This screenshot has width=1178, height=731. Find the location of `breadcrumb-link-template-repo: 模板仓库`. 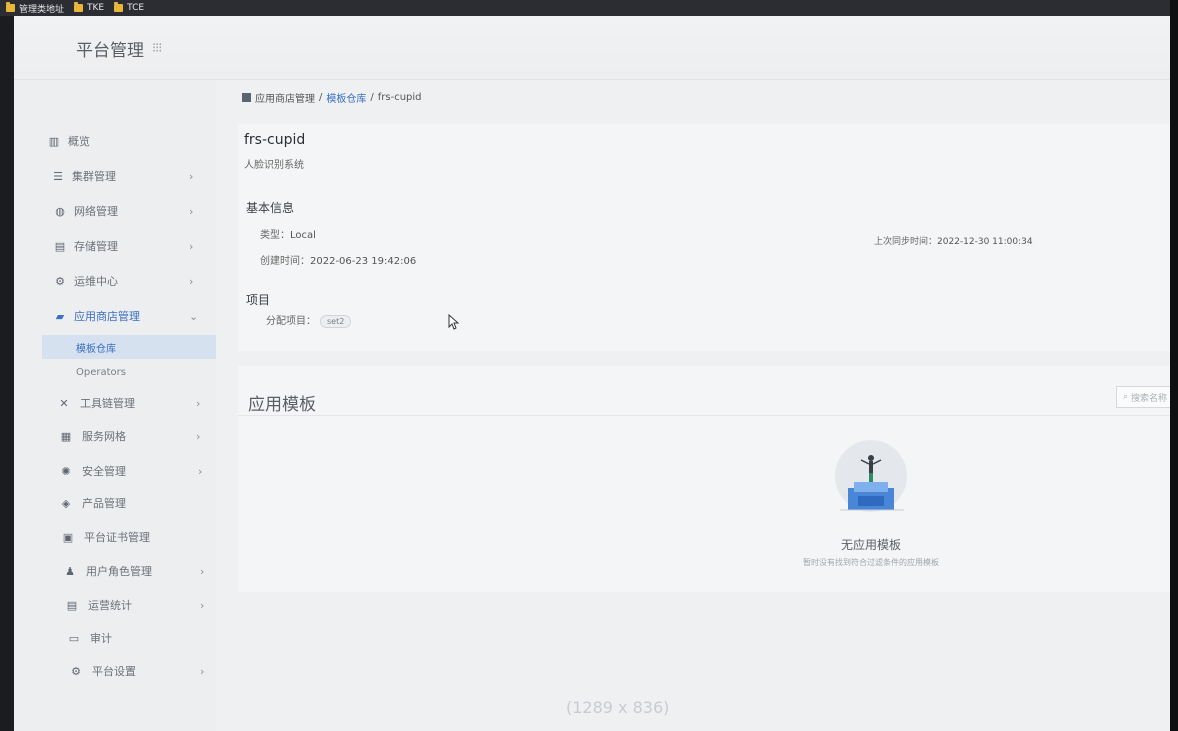

breadcrumb-link-template-repo: 模板仓库 is located at coordinates (346, 97).